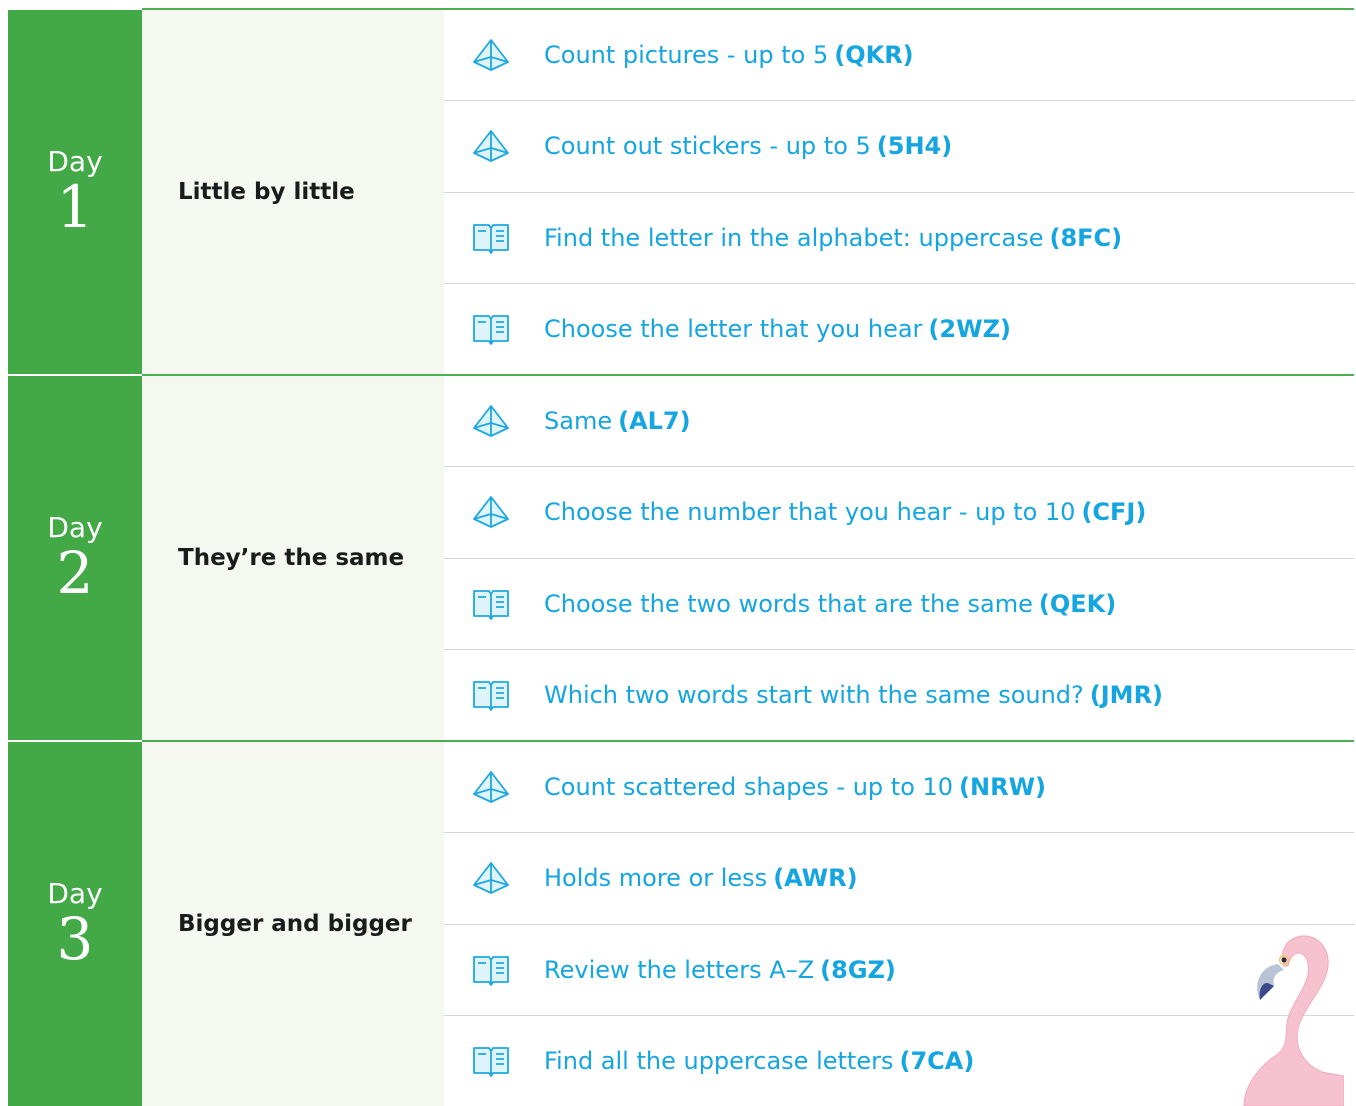 This screenshot has width=1356, height=1106. I want to click on theme-cell: They’re the same, so click(293, 558).